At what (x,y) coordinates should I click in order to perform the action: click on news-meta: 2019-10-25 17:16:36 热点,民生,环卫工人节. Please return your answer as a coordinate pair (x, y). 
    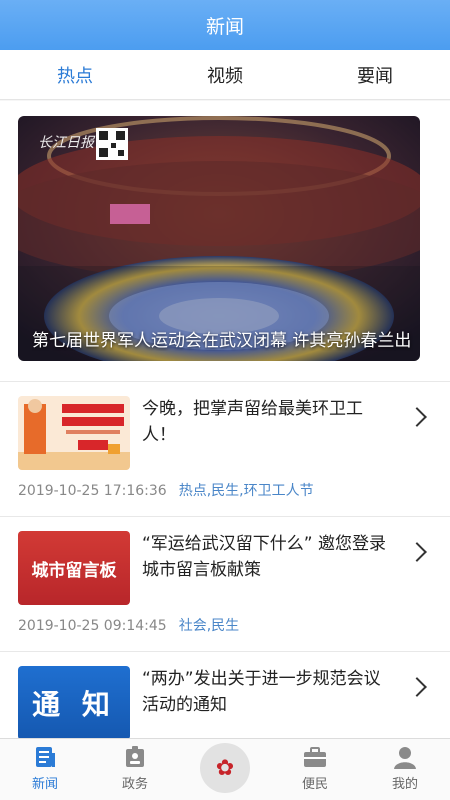
    Looking at the image, I should click on (166, 490).